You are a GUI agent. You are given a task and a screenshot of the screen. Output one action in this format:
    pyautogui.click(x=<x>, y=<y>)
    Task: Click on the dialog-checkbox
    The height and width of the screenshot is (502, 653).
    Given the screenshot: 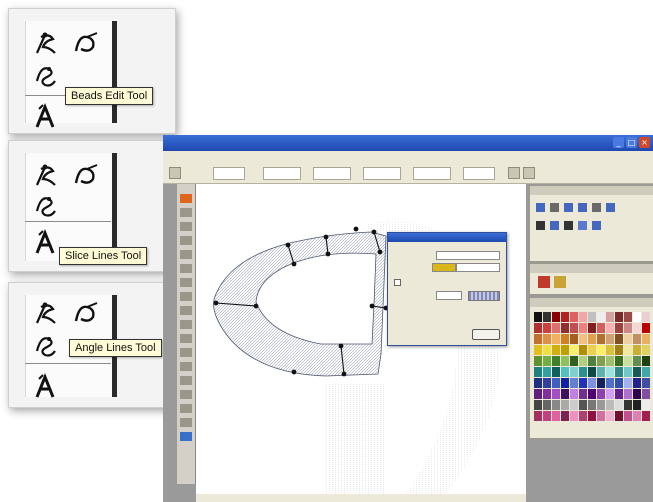 What is the action you would take?
    pyautogui.click(x=397, y=282)
    